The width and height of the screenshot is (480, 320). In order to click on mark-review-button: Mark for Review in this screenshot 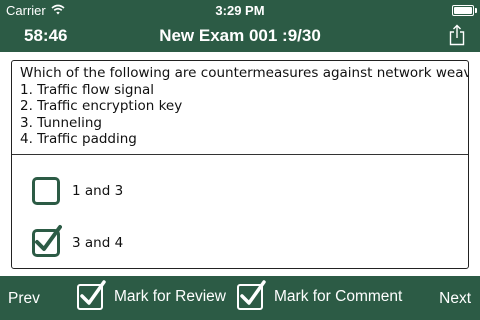, I will do `click(151, 295)`.